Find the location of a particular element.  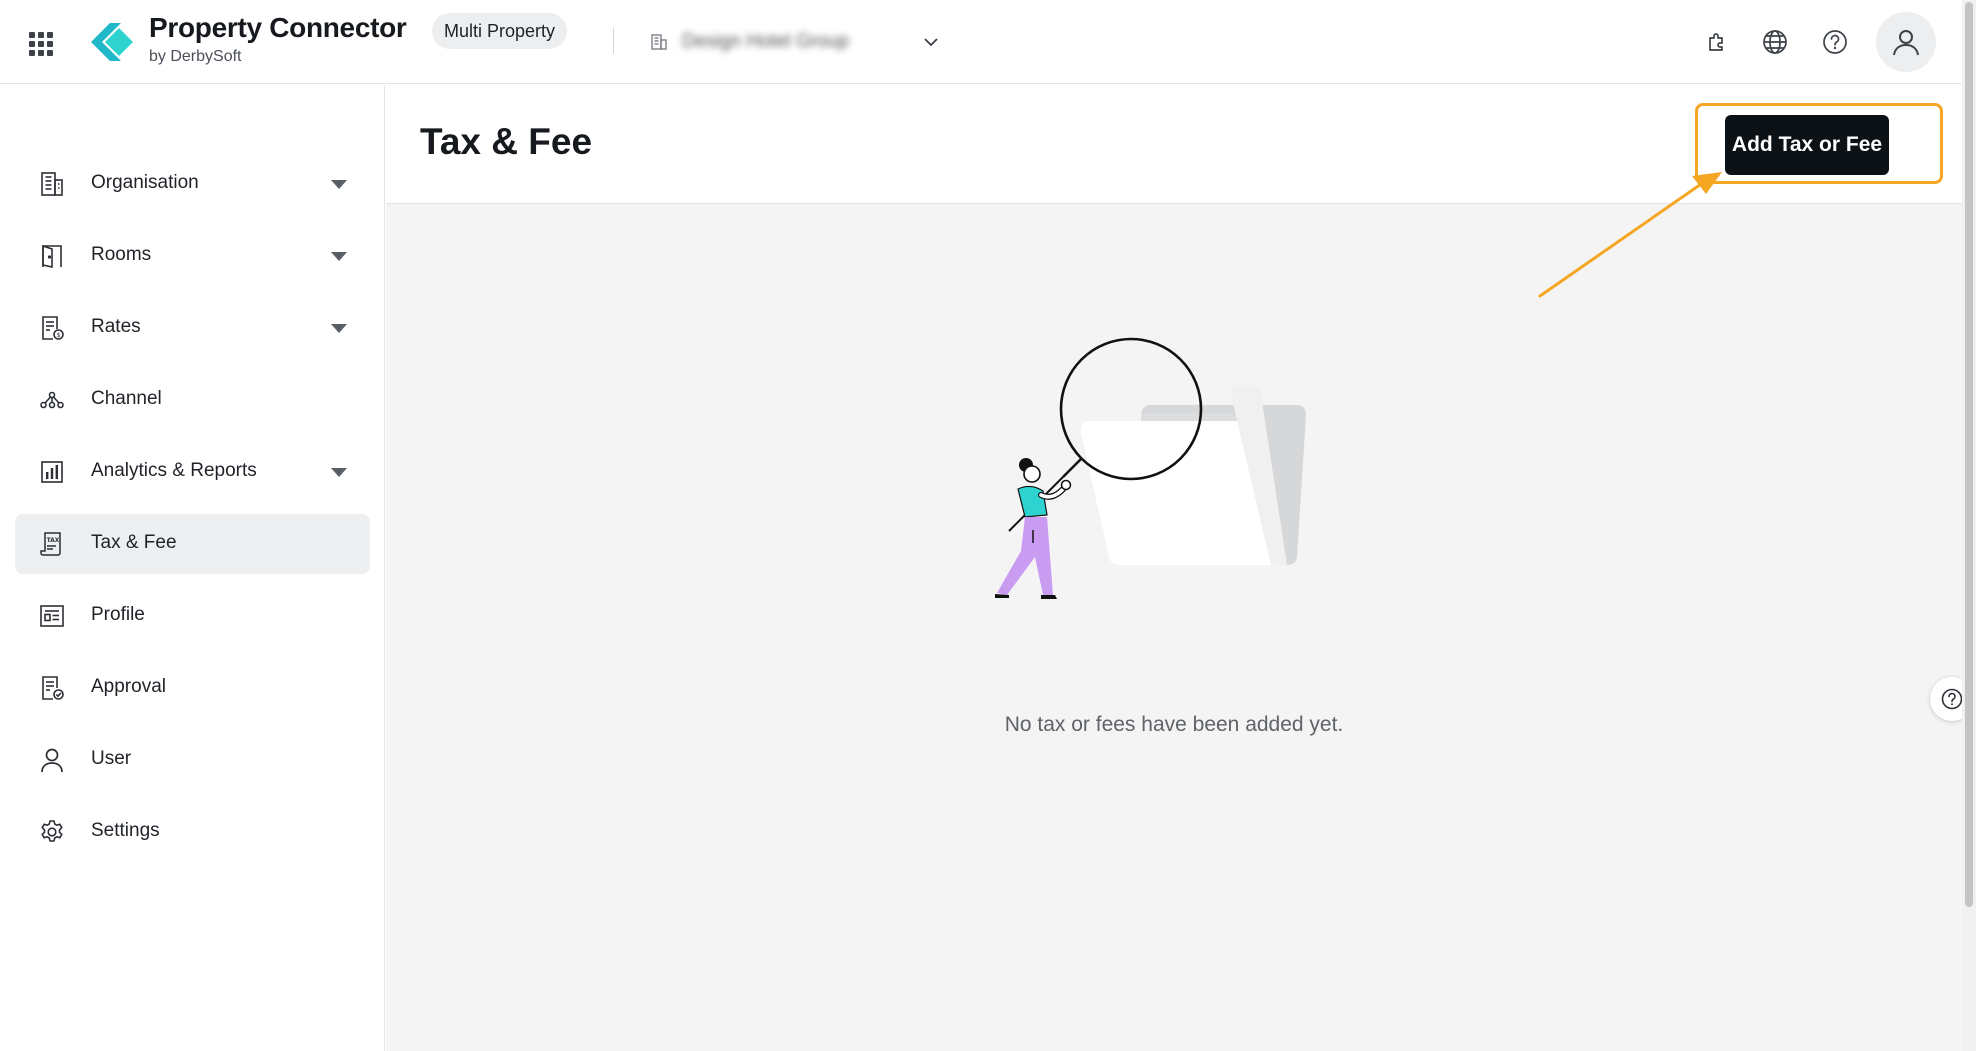

empty-state-illustration is located at coordinates (1150, 468).